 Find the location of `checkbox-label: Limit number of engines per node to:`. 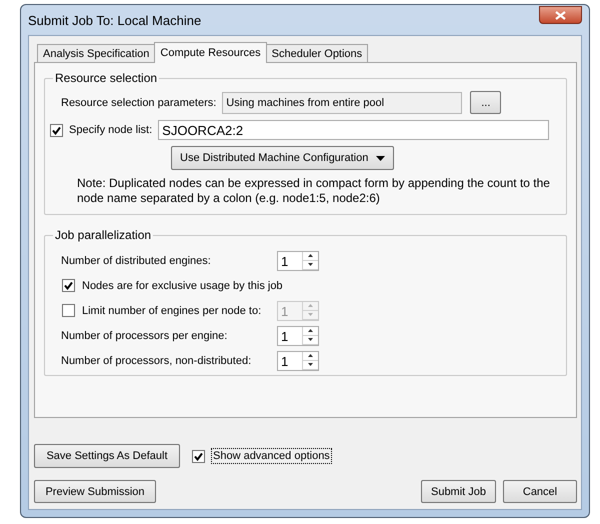

checkbox-label: Limit number of engines per node to: is located at coordinates (172, 310).